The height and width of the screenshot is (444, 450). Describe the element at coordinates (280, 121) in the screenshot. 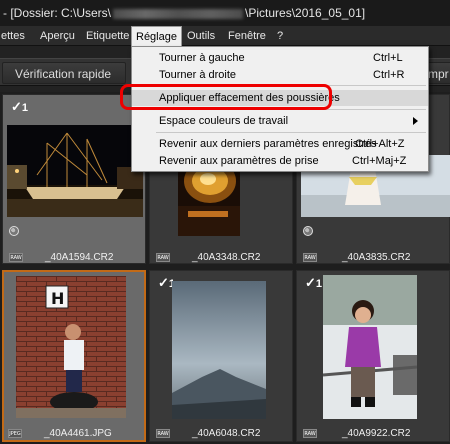

I see `menu-item-working-color-space: Espace couleurs de travail` at that location.